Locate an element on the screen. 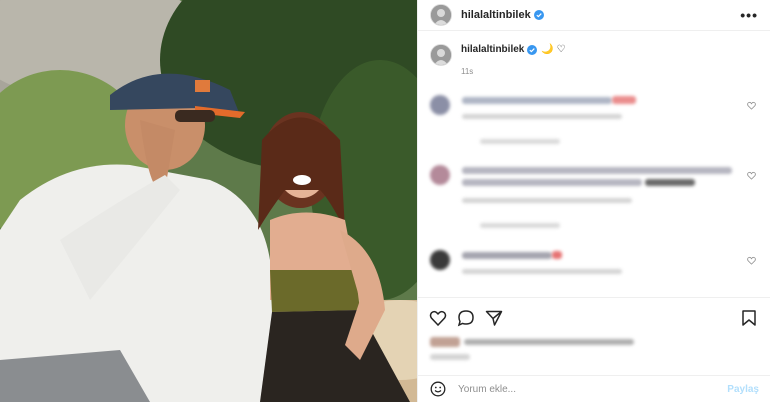 This screenshot has width=770, height=402. post-time: 11s is located at coordinates (467, 71).